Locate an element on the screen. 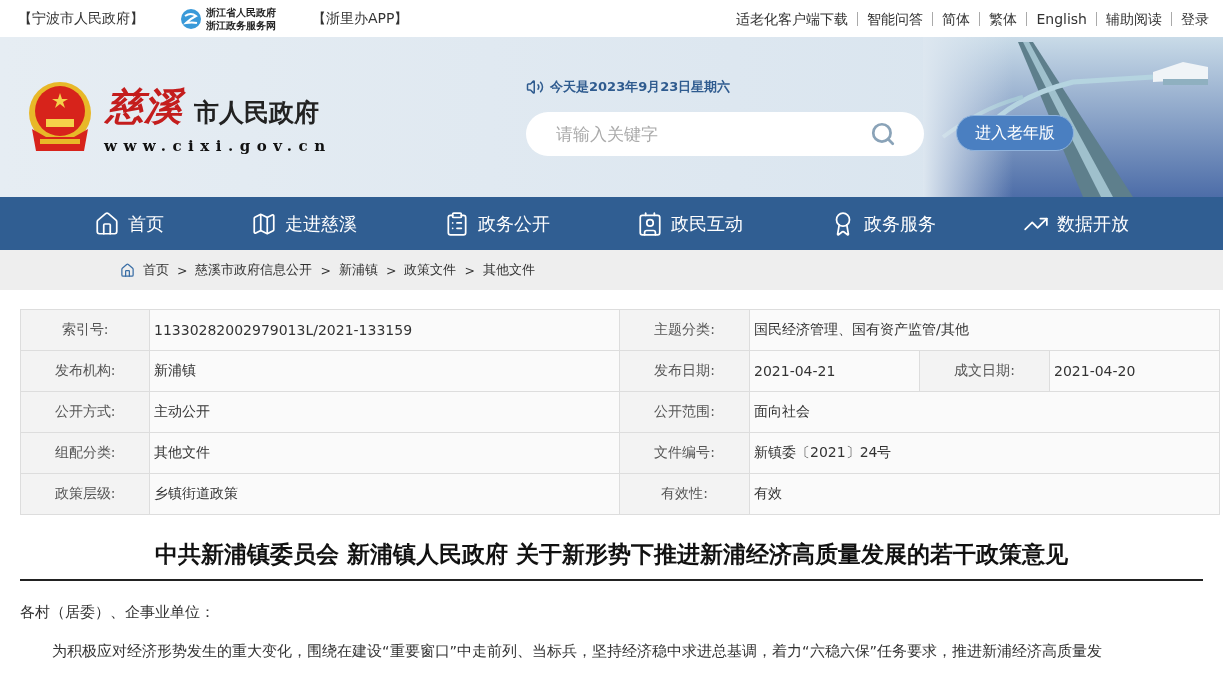 The image size is (1223, 680). elder-version-button: 进入老年版 is located at coordinates (1015, 133).